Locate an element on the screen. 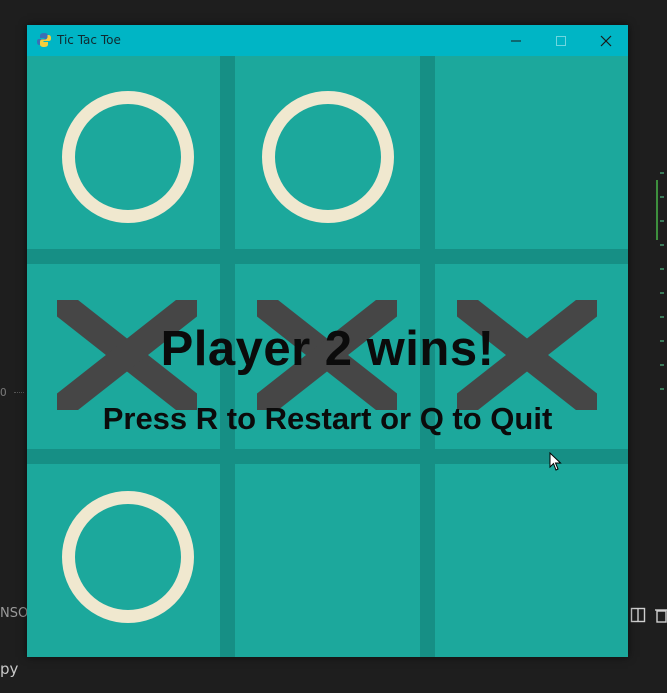  window-title: Tic Tac Toe is located at coordinates (89, 40).